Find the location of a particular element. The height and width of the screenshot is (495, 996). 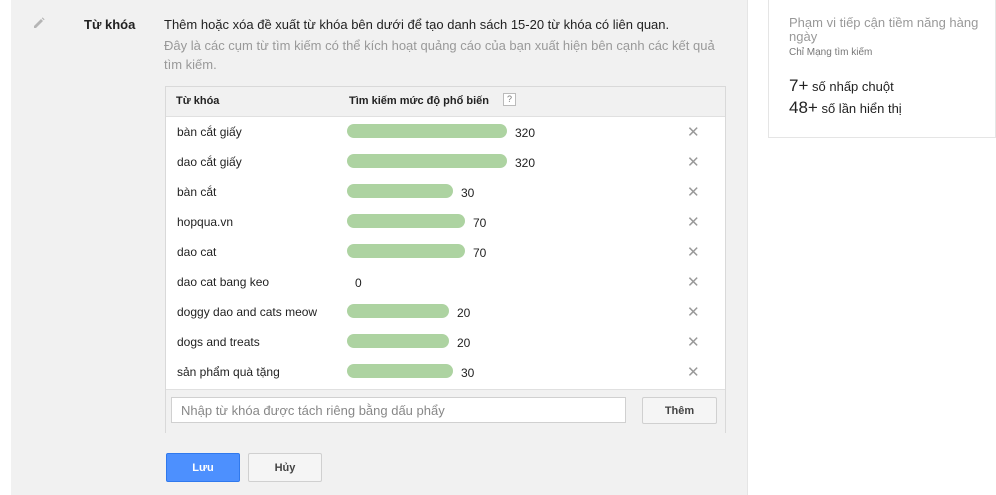

keyword-text: hopqua.vn is located at coordinates (205, 222).